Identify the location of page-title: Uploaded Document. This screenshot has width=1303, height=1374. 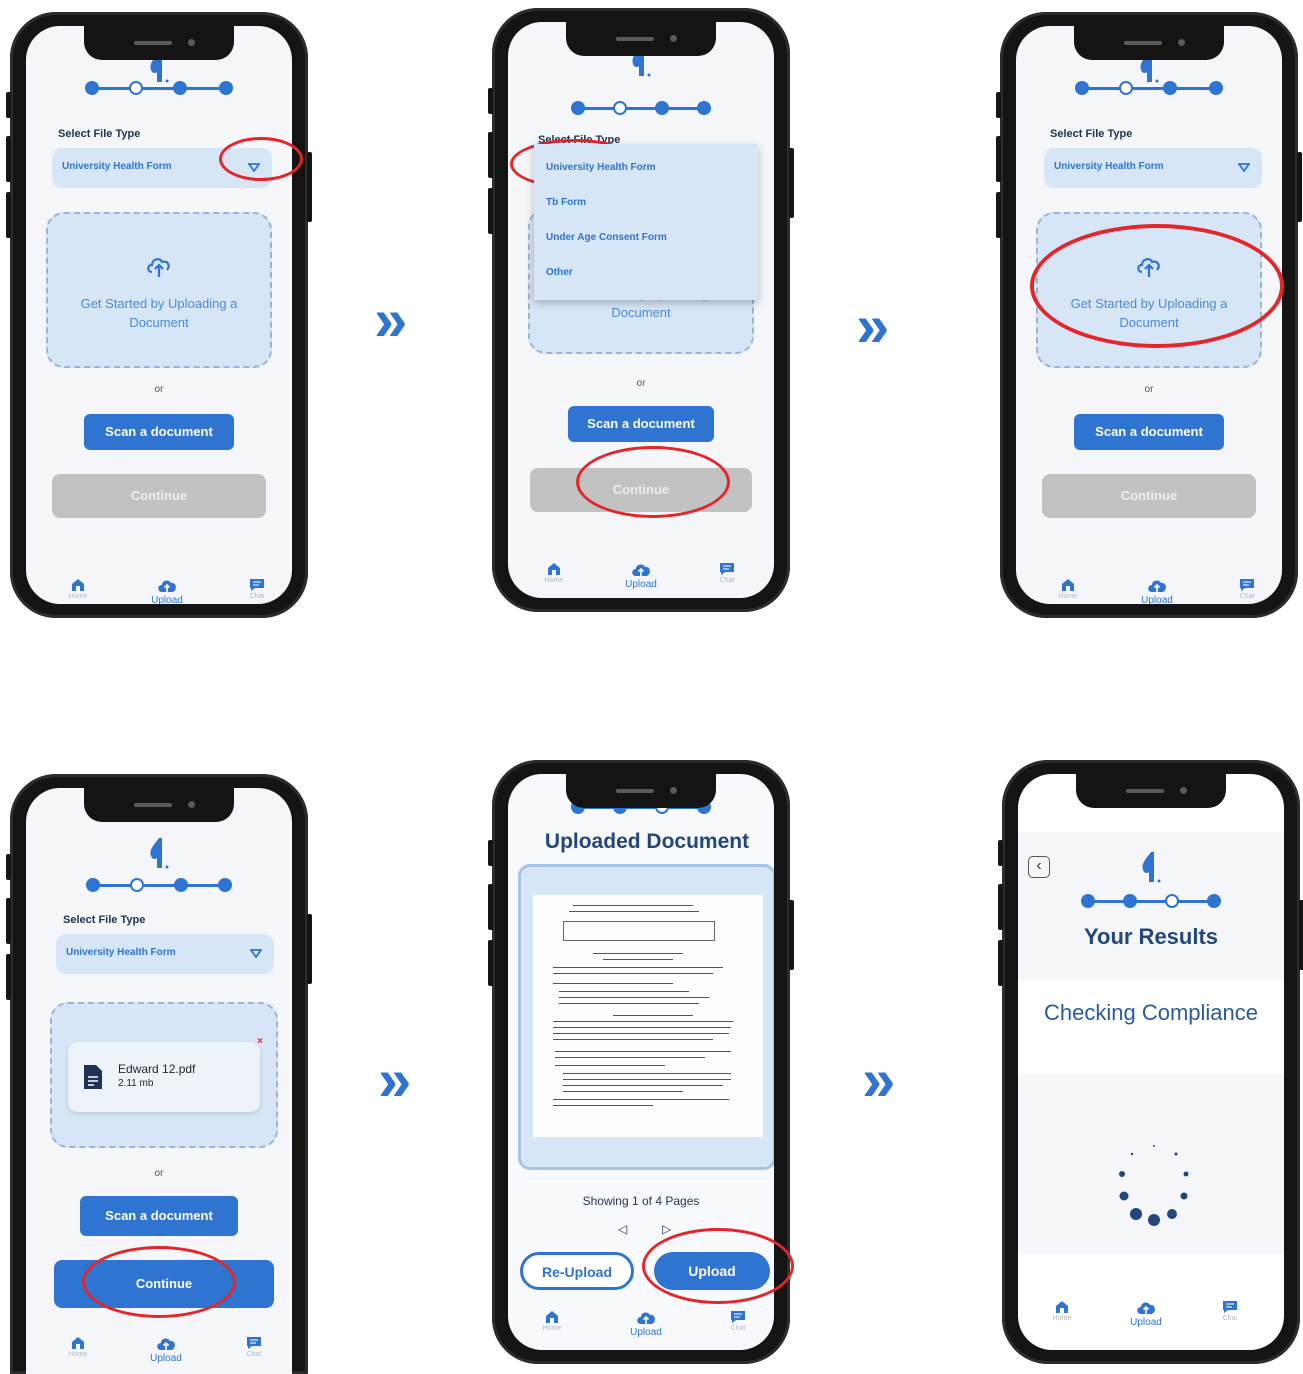
(647, 841).